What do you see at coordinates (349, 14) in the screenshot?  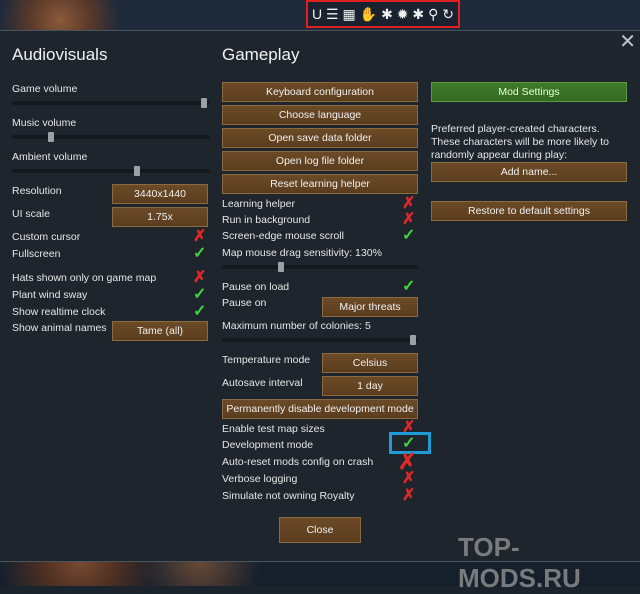 I see `grid-icon: ▦` at bounding box center [349, 14].